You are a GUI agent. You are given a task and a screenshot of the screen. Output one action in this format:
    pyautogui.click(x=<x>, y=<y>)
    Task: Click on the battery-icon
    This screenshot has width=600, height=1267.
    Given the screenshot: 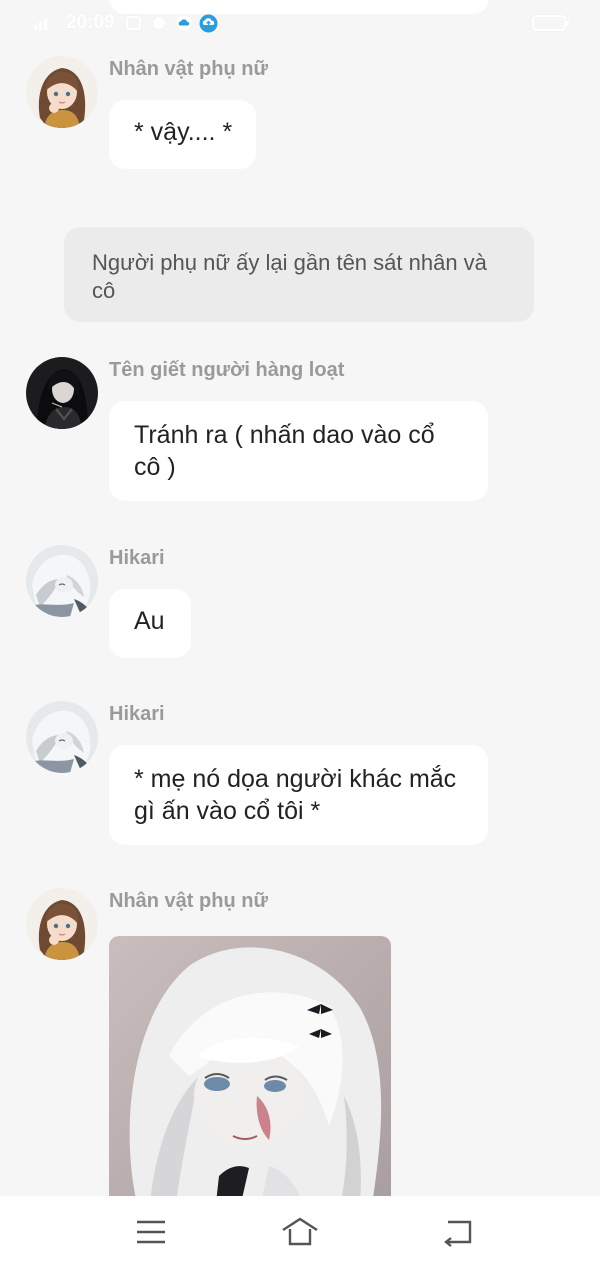 What is the action you would take?
    pyautogui.click(x=550, y=23)
    